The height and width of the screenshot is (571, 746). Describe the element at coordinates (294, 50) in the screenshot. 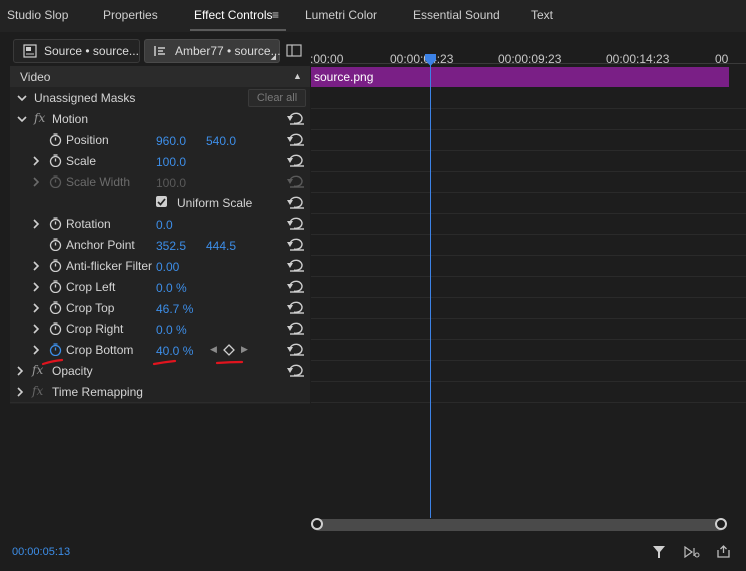

I see `toggle-timeline-view-icon` at that location.